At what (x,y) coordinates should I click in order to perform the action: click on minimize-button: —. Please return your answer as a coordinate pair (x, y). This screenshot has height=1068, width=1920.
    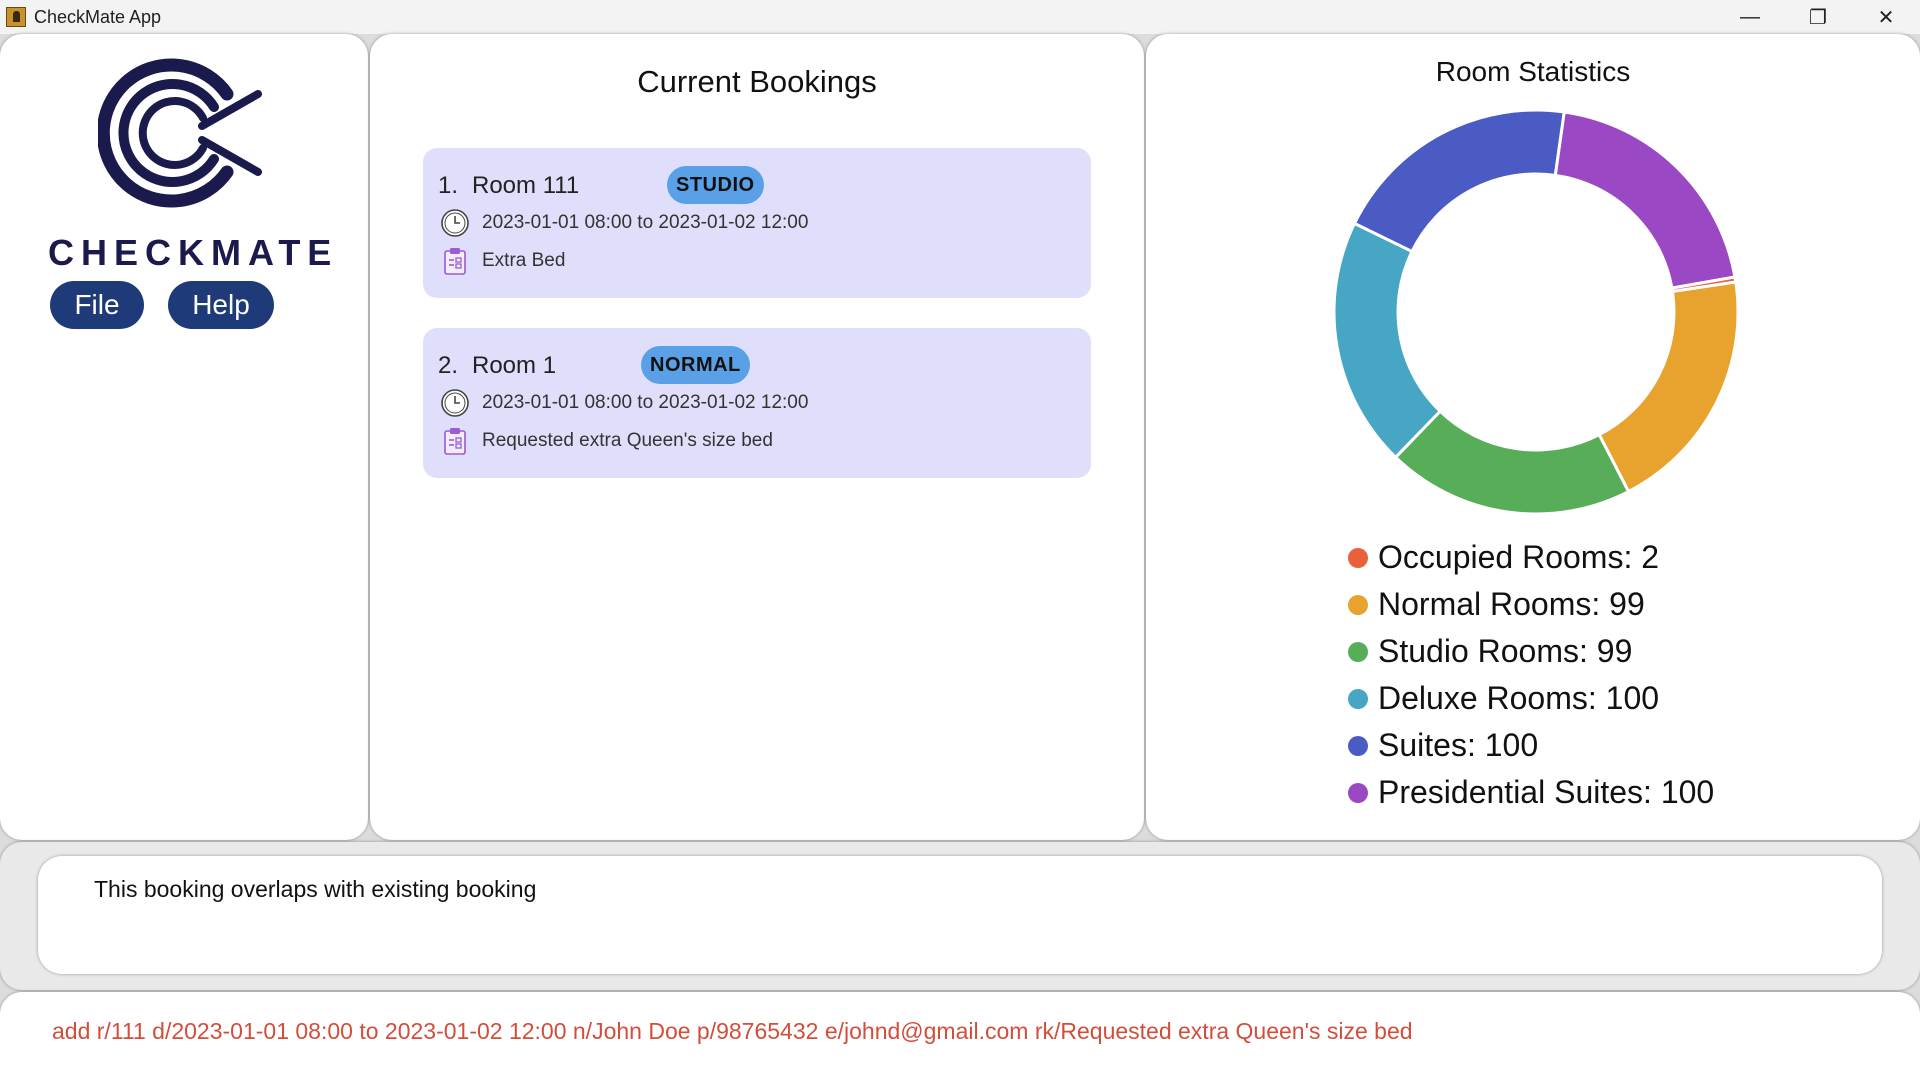
    Looking at the image, I should click on (1750, 17).